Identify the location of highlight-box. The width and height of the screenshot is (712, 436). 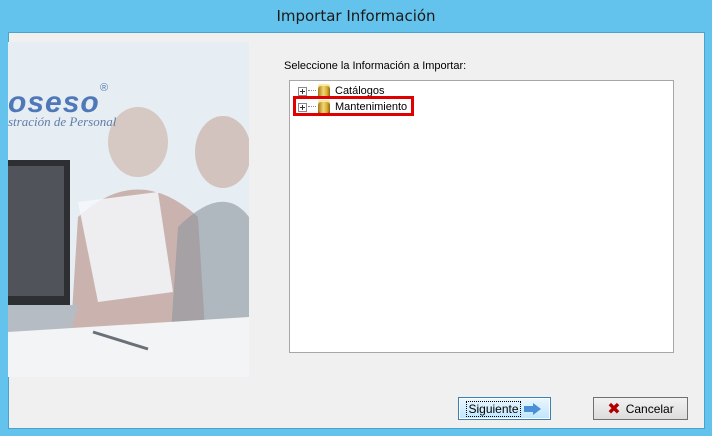
(353, 106).